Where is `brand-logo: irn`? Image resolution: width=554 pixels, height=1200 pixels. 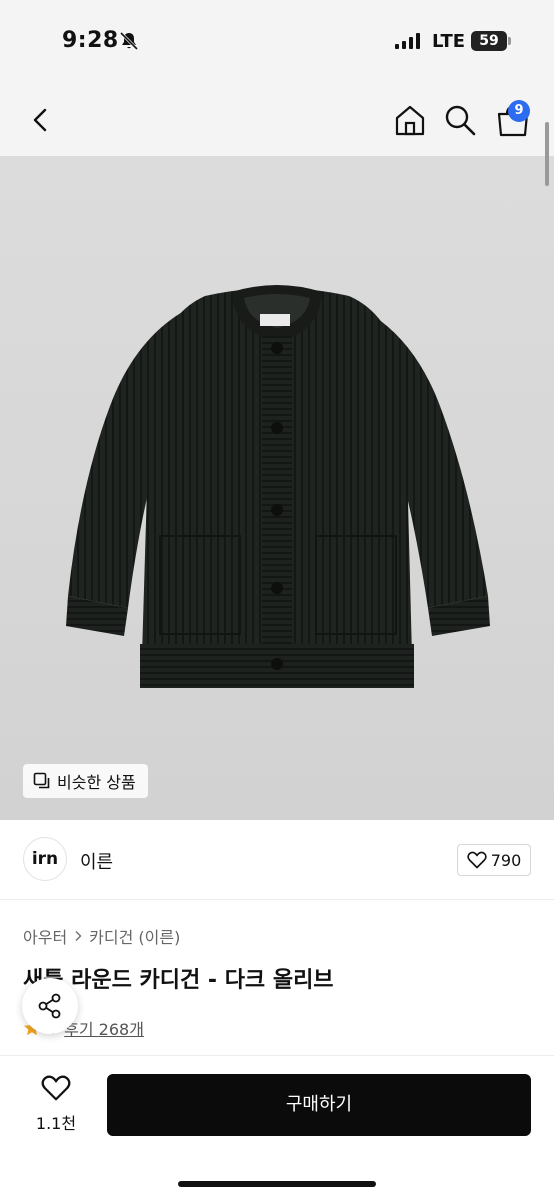 brand-logo: irn is located at coordinates (45, 859).